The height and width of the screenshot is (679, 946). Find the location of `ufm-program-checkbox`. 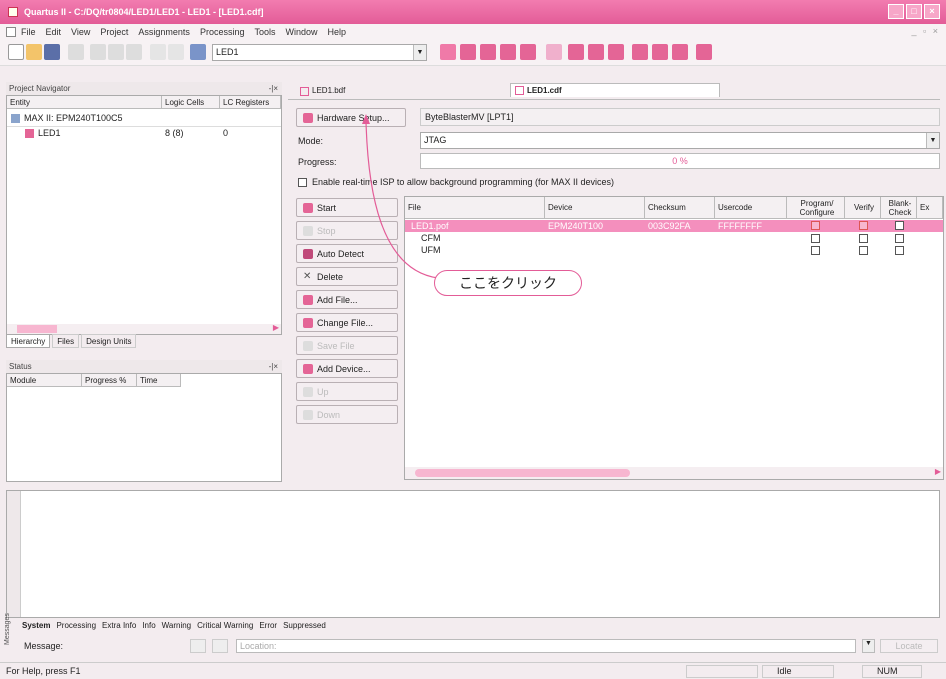

ufm-program-checkbox is located at coordinates (815, 250).